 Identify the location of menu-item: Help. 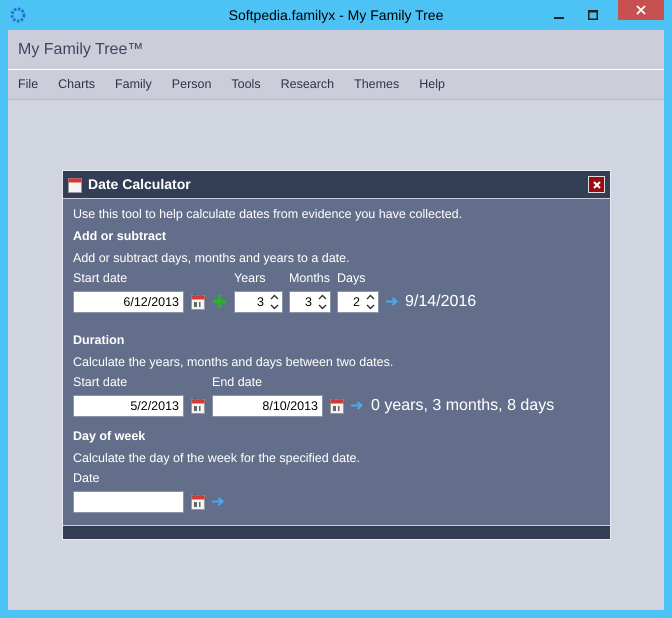
(432, 84).